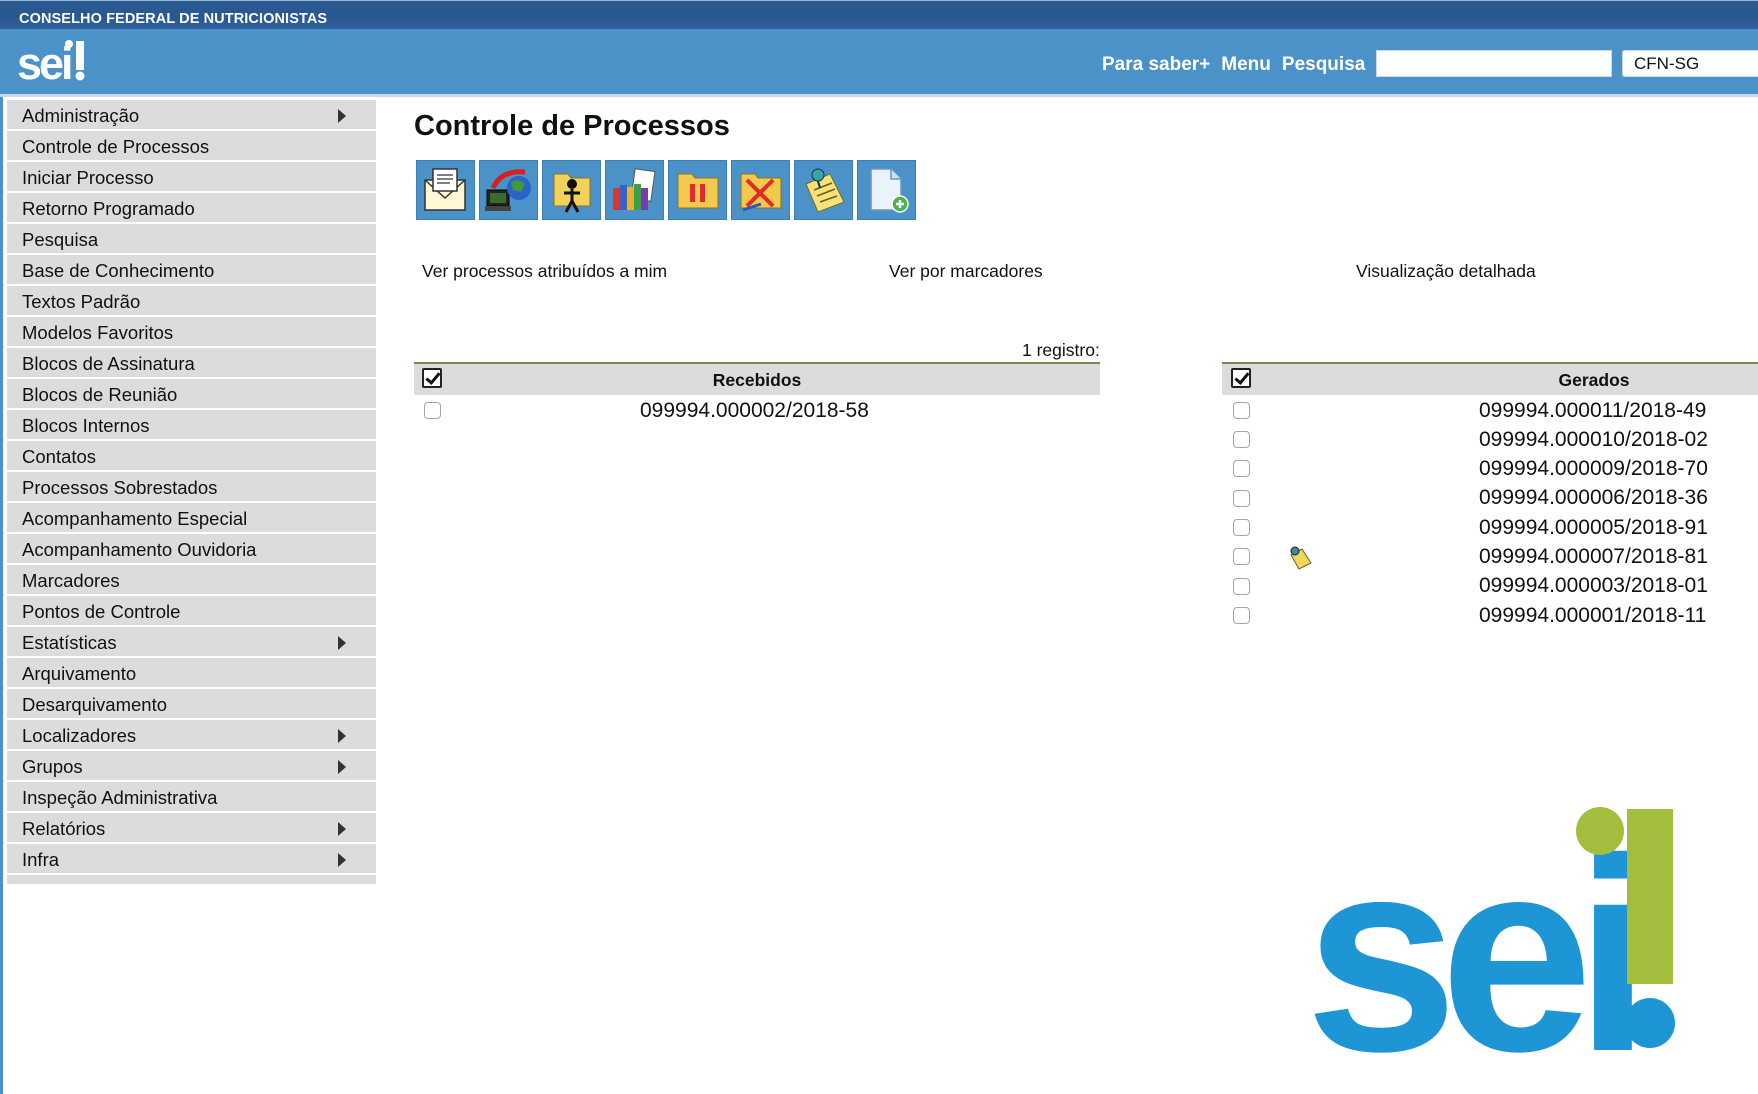  I want to click on org-bar: CONSELHO FEDERAL DE NUTRICIONISTAS, so click(879, 15).